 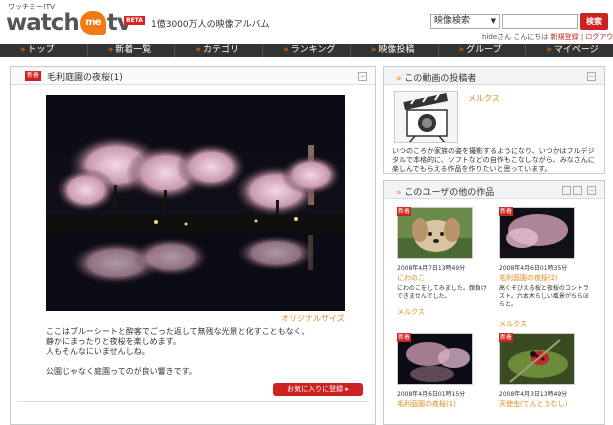 I want to click on nav-item-new: » 新着一覧, so click(x=132, y=50).